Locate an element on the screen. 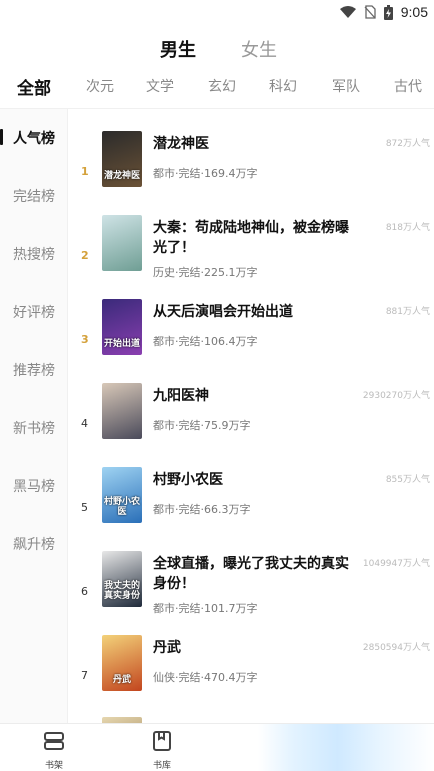 This screenshot has height=771, width=434. category-tab-kehuan: 科幻 is located at coordinates (283, 86).